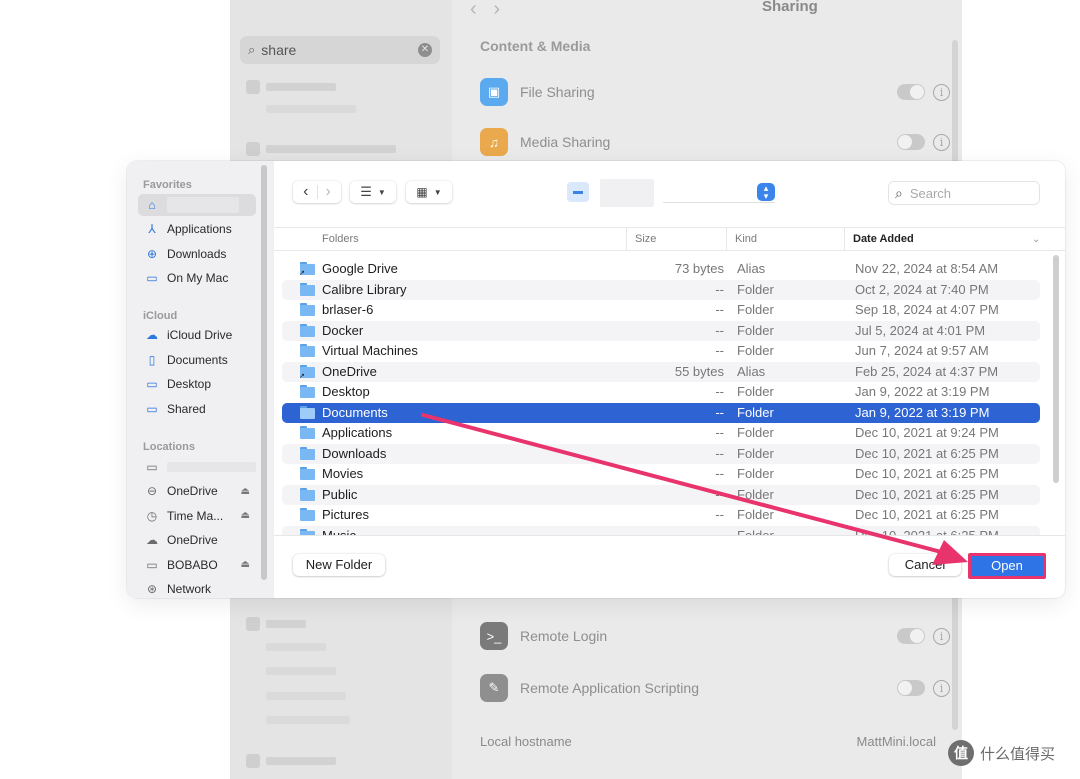  I want to click on search-field: ⌕ Search, so click(964, 193).